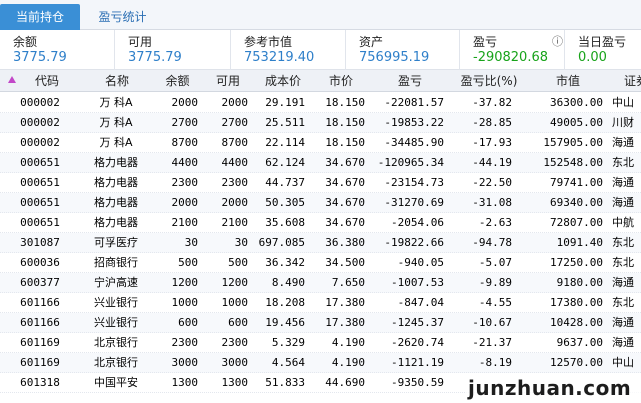  What do you see at coordinates (235, 302) in the screenshot?
I see `cell-available: 1000` at bounding box center [235, 302].